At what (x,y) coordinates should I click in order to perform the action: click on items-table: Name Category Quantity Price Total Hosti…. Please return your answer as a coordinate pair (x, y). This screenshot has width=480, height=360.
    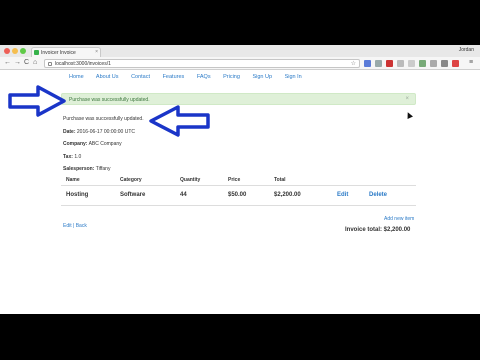
    Looking at the image, I should click on (238, 190).